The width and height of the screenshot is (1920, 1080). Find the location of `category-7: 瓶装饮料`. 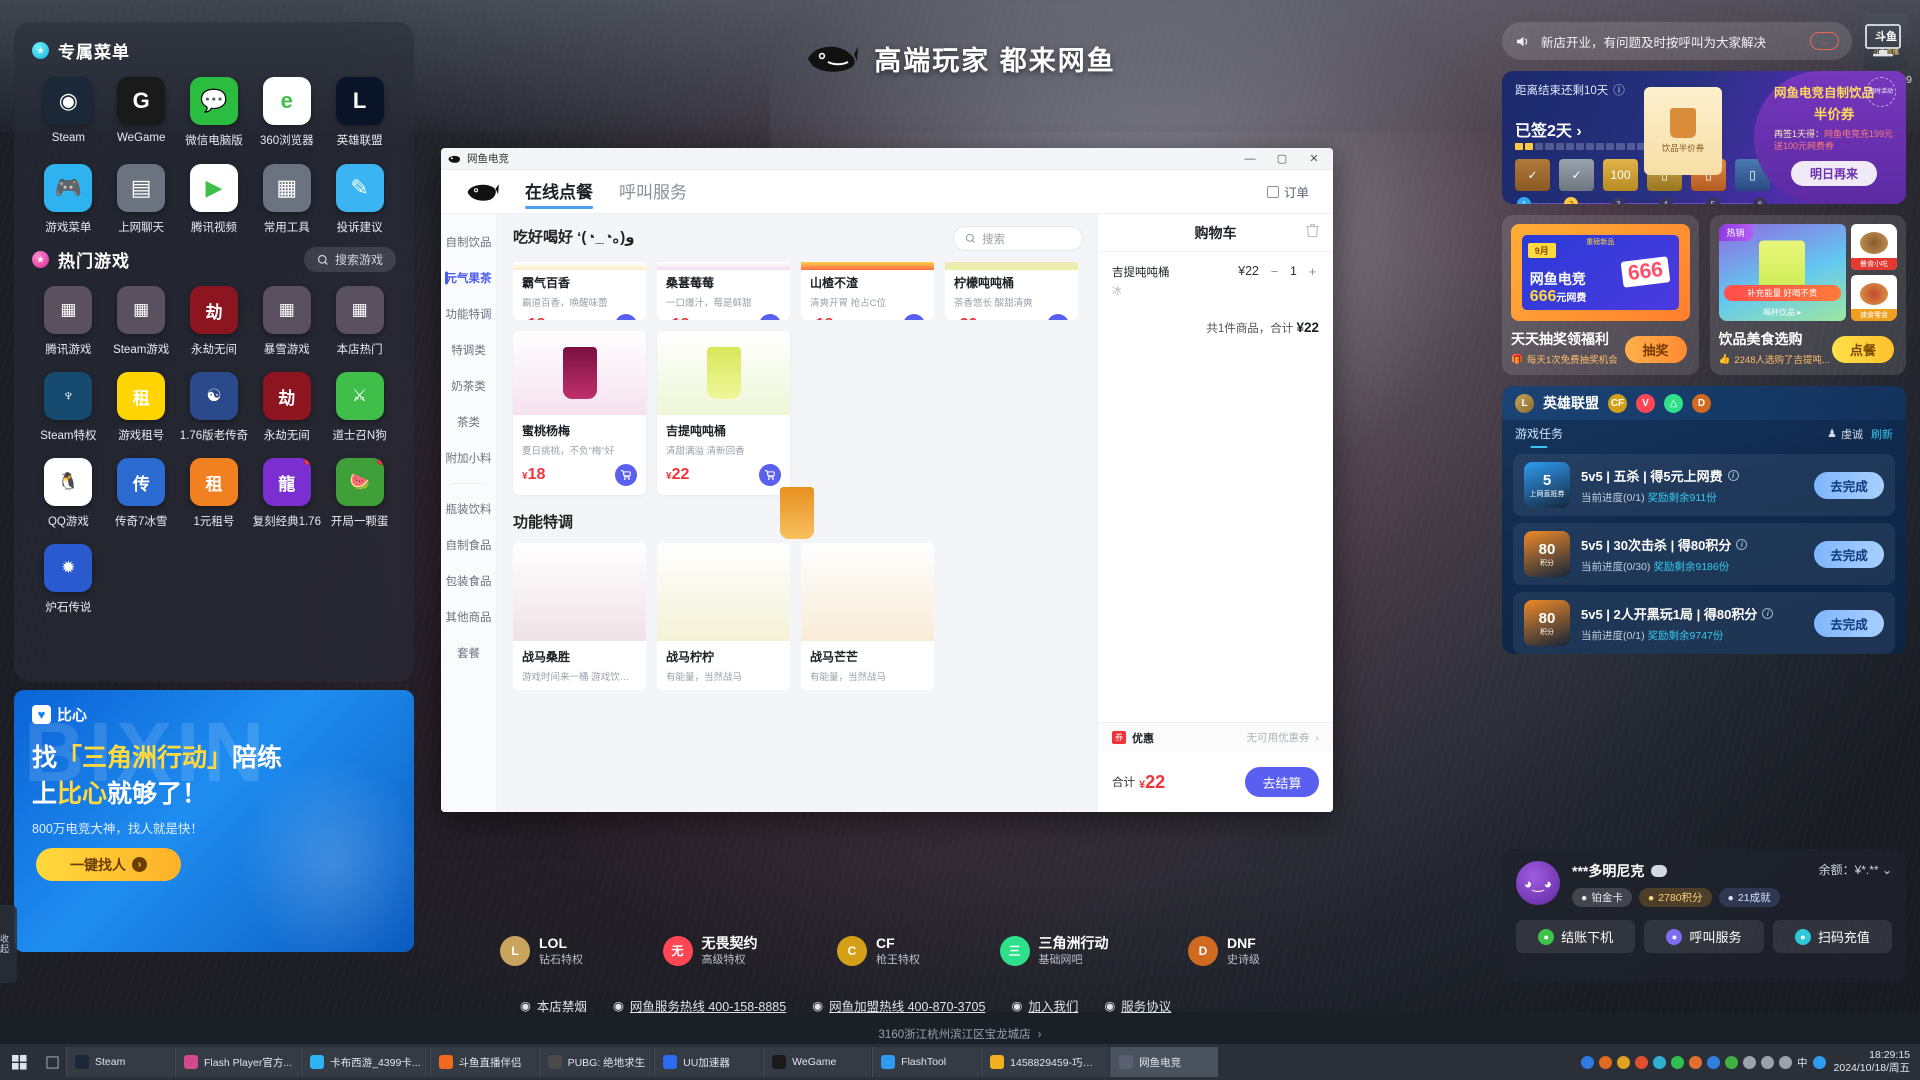

category-7: 瓶装饮料 is located at coordinates (468, 509).